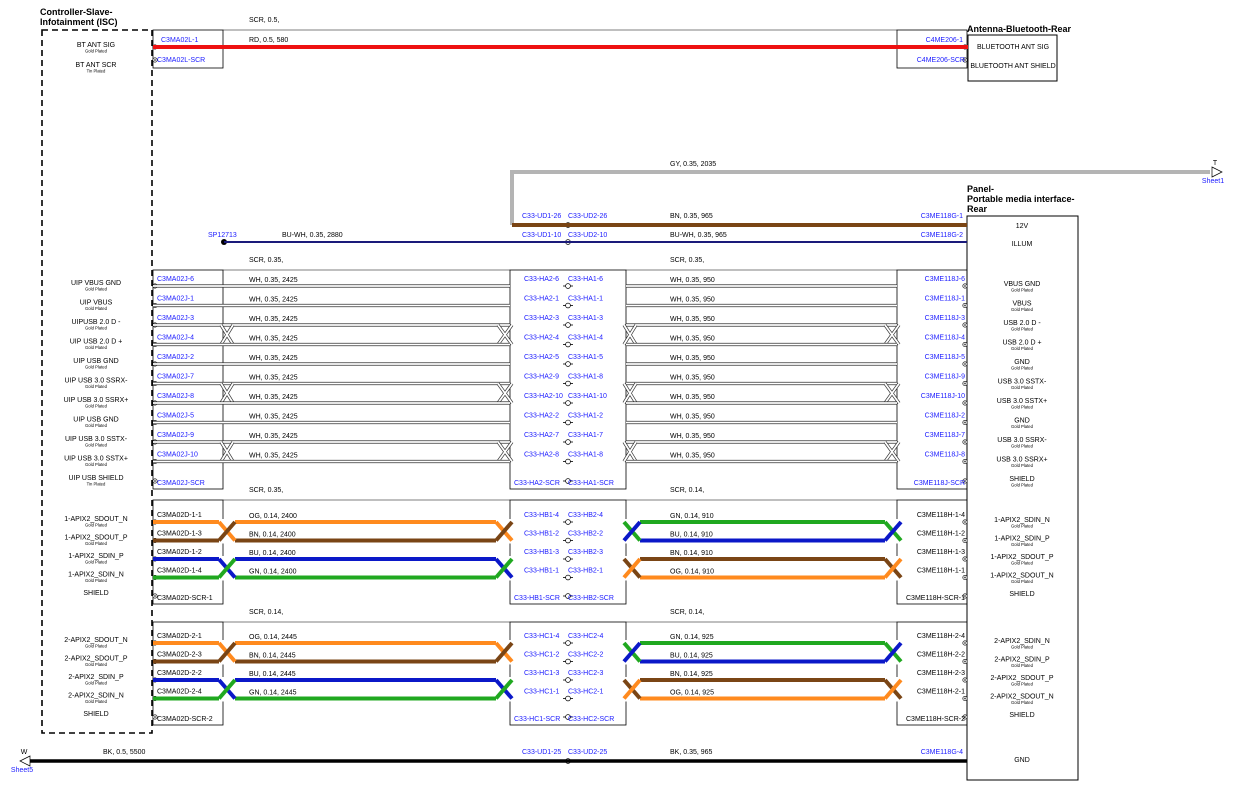 Image resolution: width=1237 pixels, height=791 pixels. What do you see at coordinates (175, 435) in the screenshot?
I see `connector-pin: C3MA02J-9` at bounding box center [175, 435].